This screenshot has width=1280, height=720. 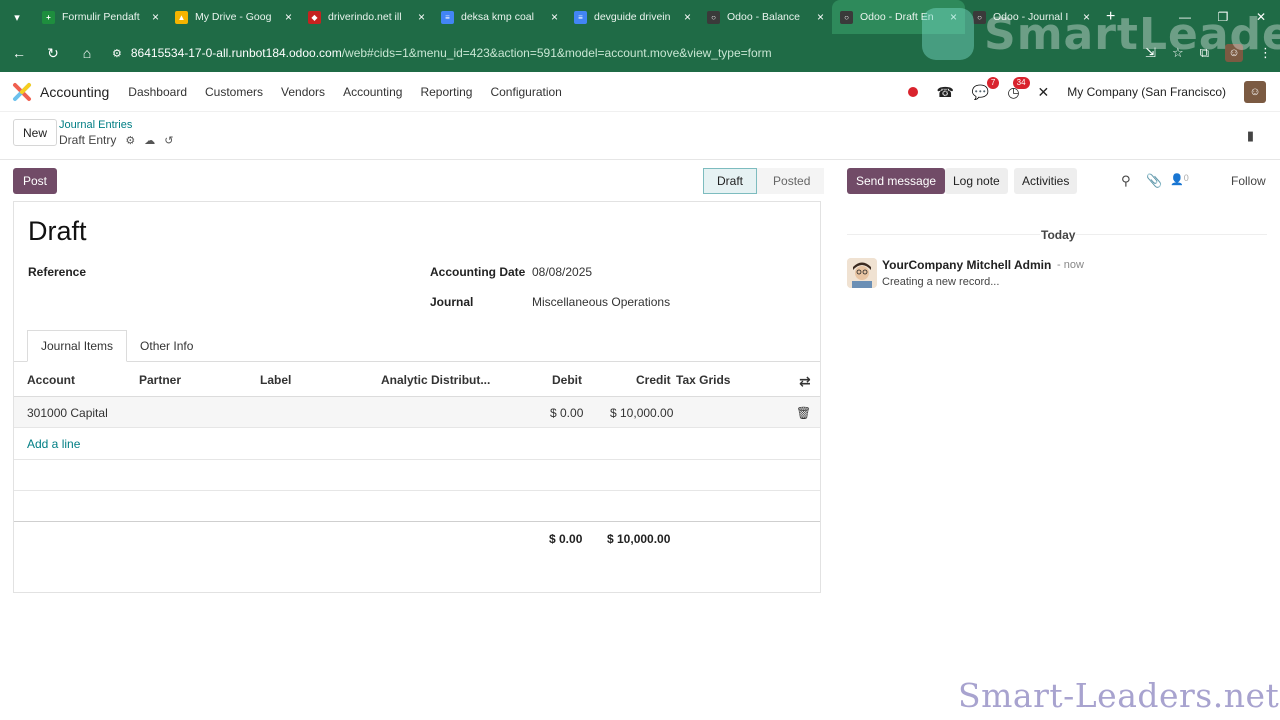 What do you see at coordinates (1058, 235) in the screenshot?
I see `date-separator: Today` at bounding box center [1058, 235].